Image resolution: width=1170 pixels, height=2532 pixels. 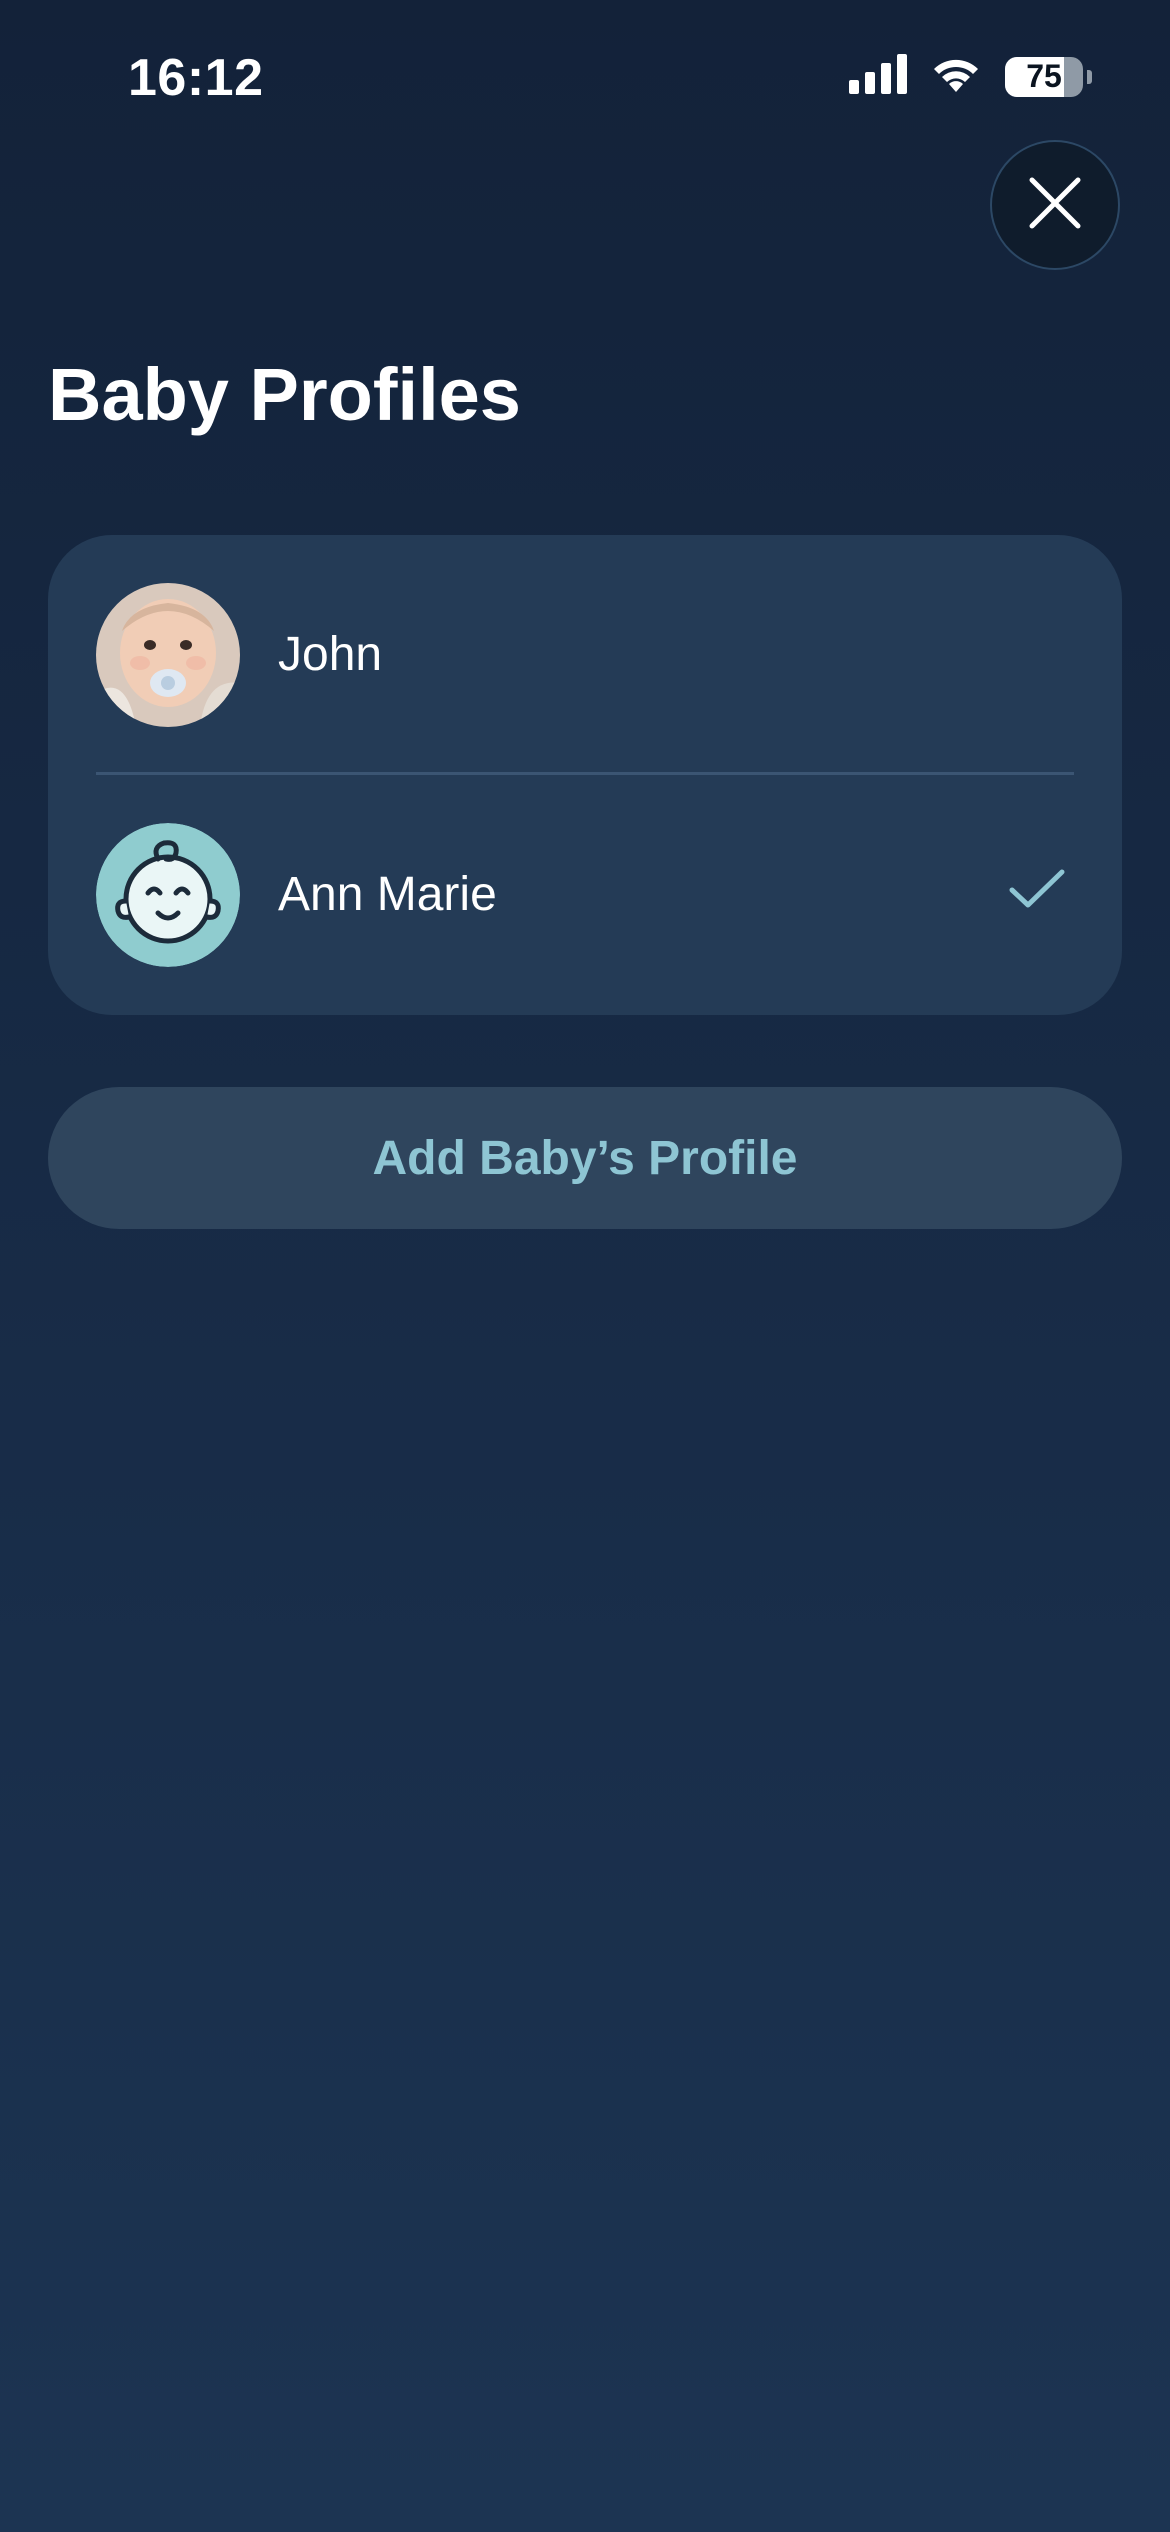 I want to click on baby-face-icon, so click(x=168, y=895).